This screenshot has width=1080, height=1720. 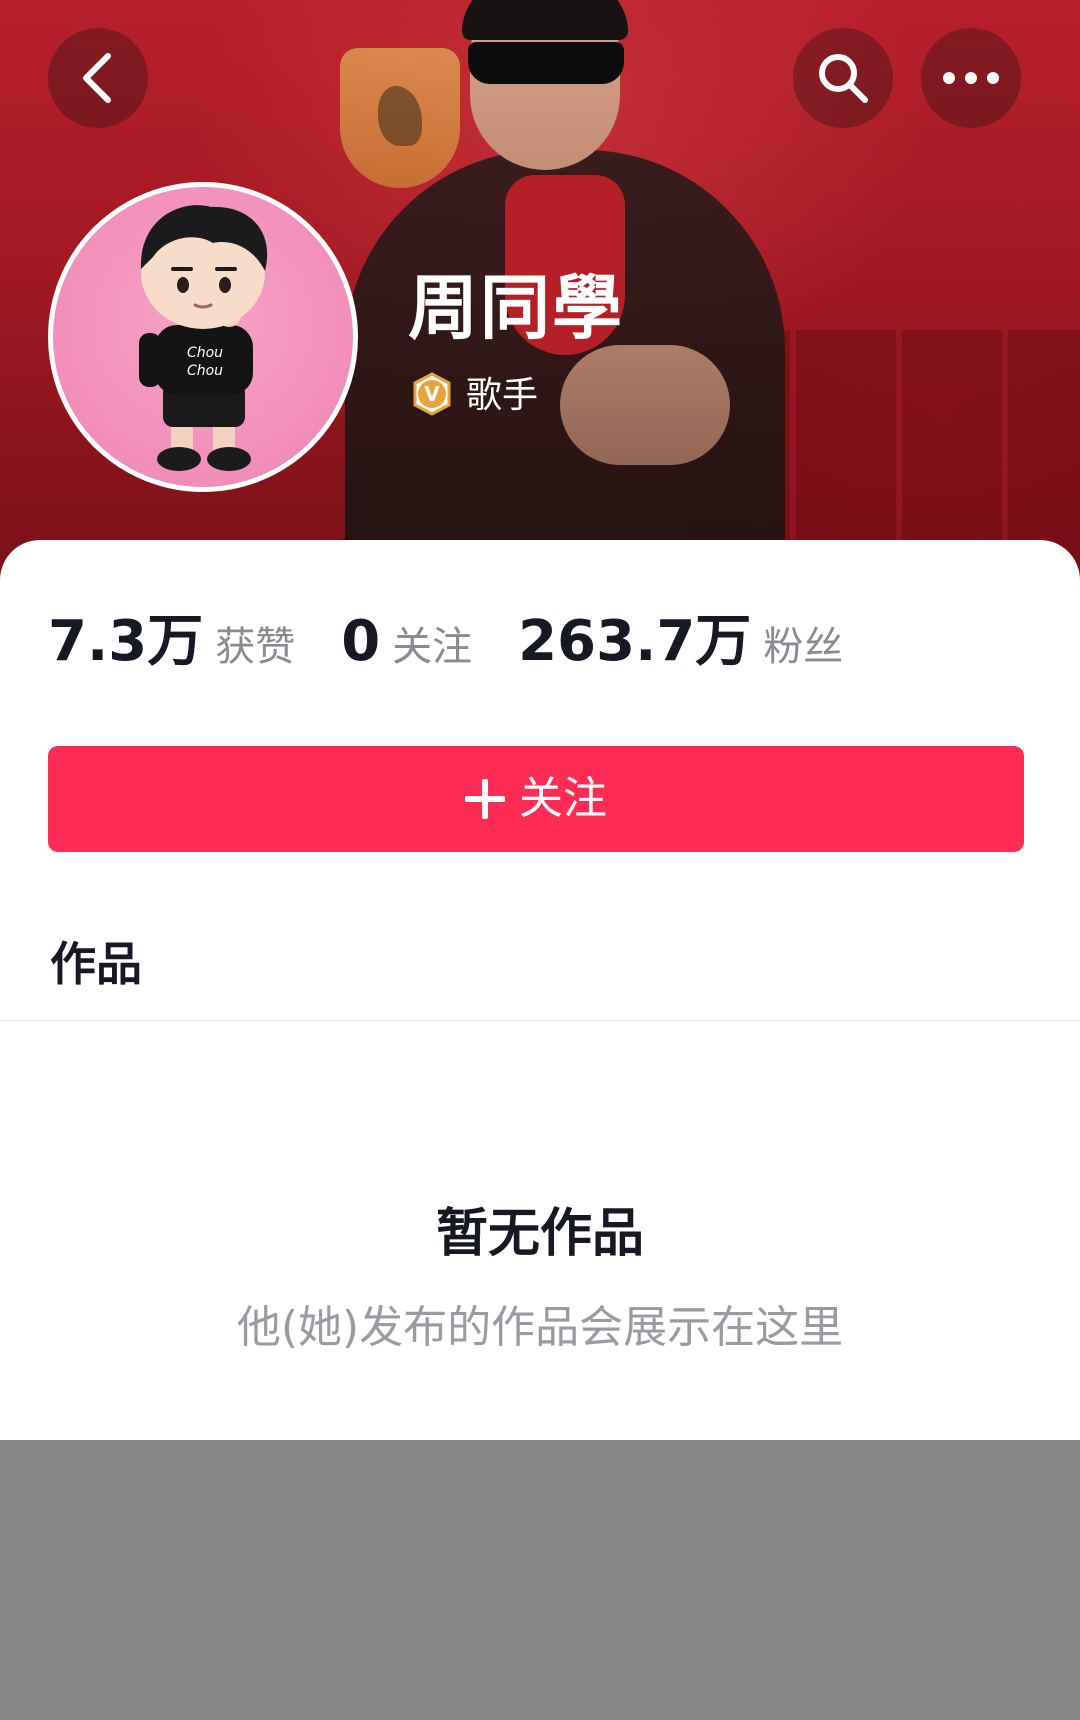 I want to click on role-row: V 歌手, so click(x=474, y=396).